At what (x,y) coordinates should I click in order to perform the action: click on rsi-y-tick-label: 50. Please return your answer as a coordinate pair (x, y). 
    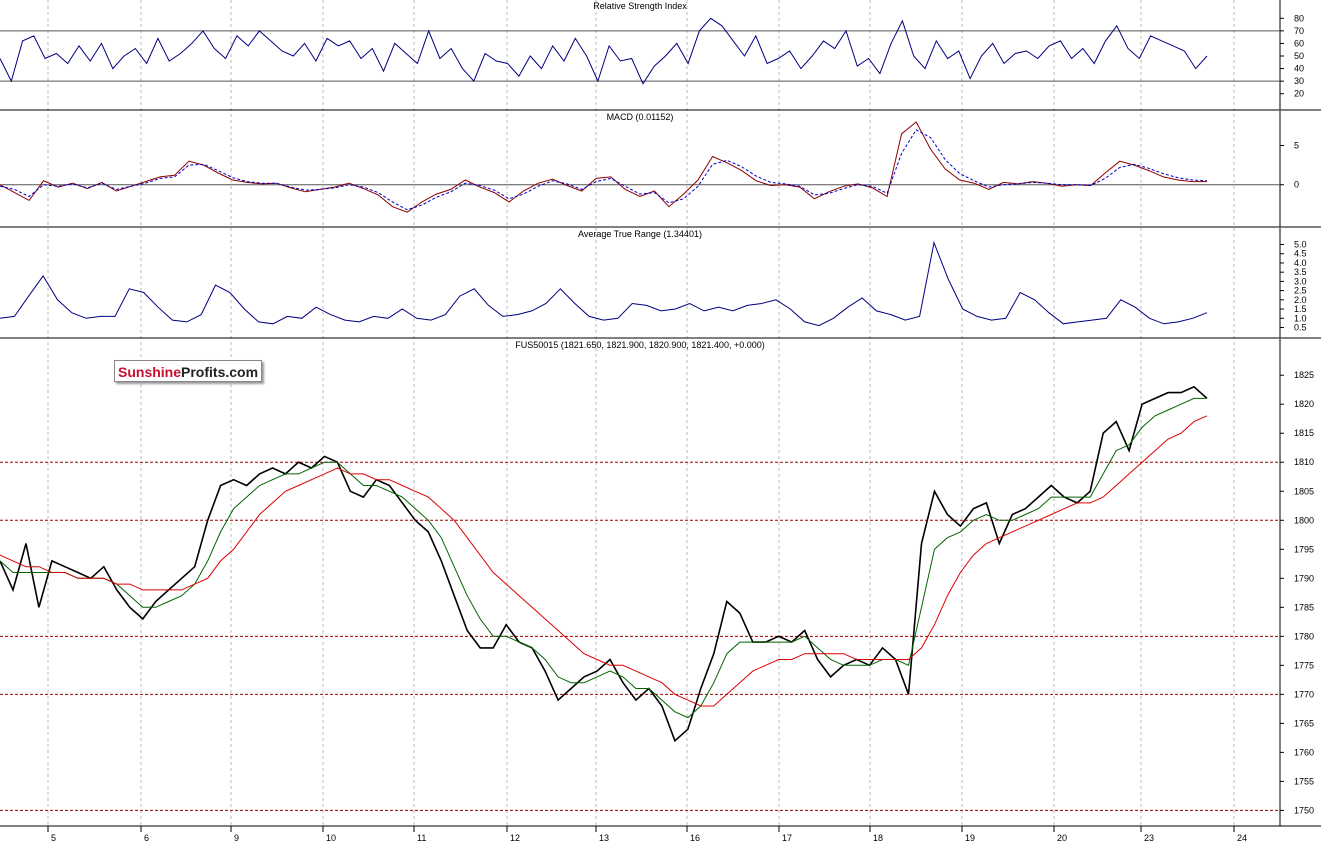
    Looking at the image, I should click on (1299, 56).